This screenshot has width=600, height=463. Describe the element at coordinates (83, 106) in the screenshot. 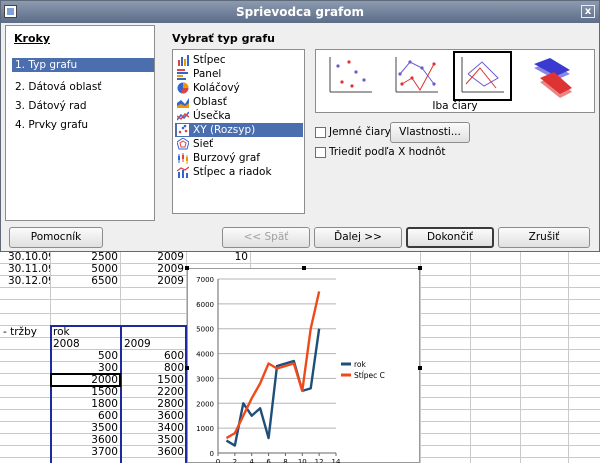

I see `step-data-series: 3. Dátový rad` at that location.